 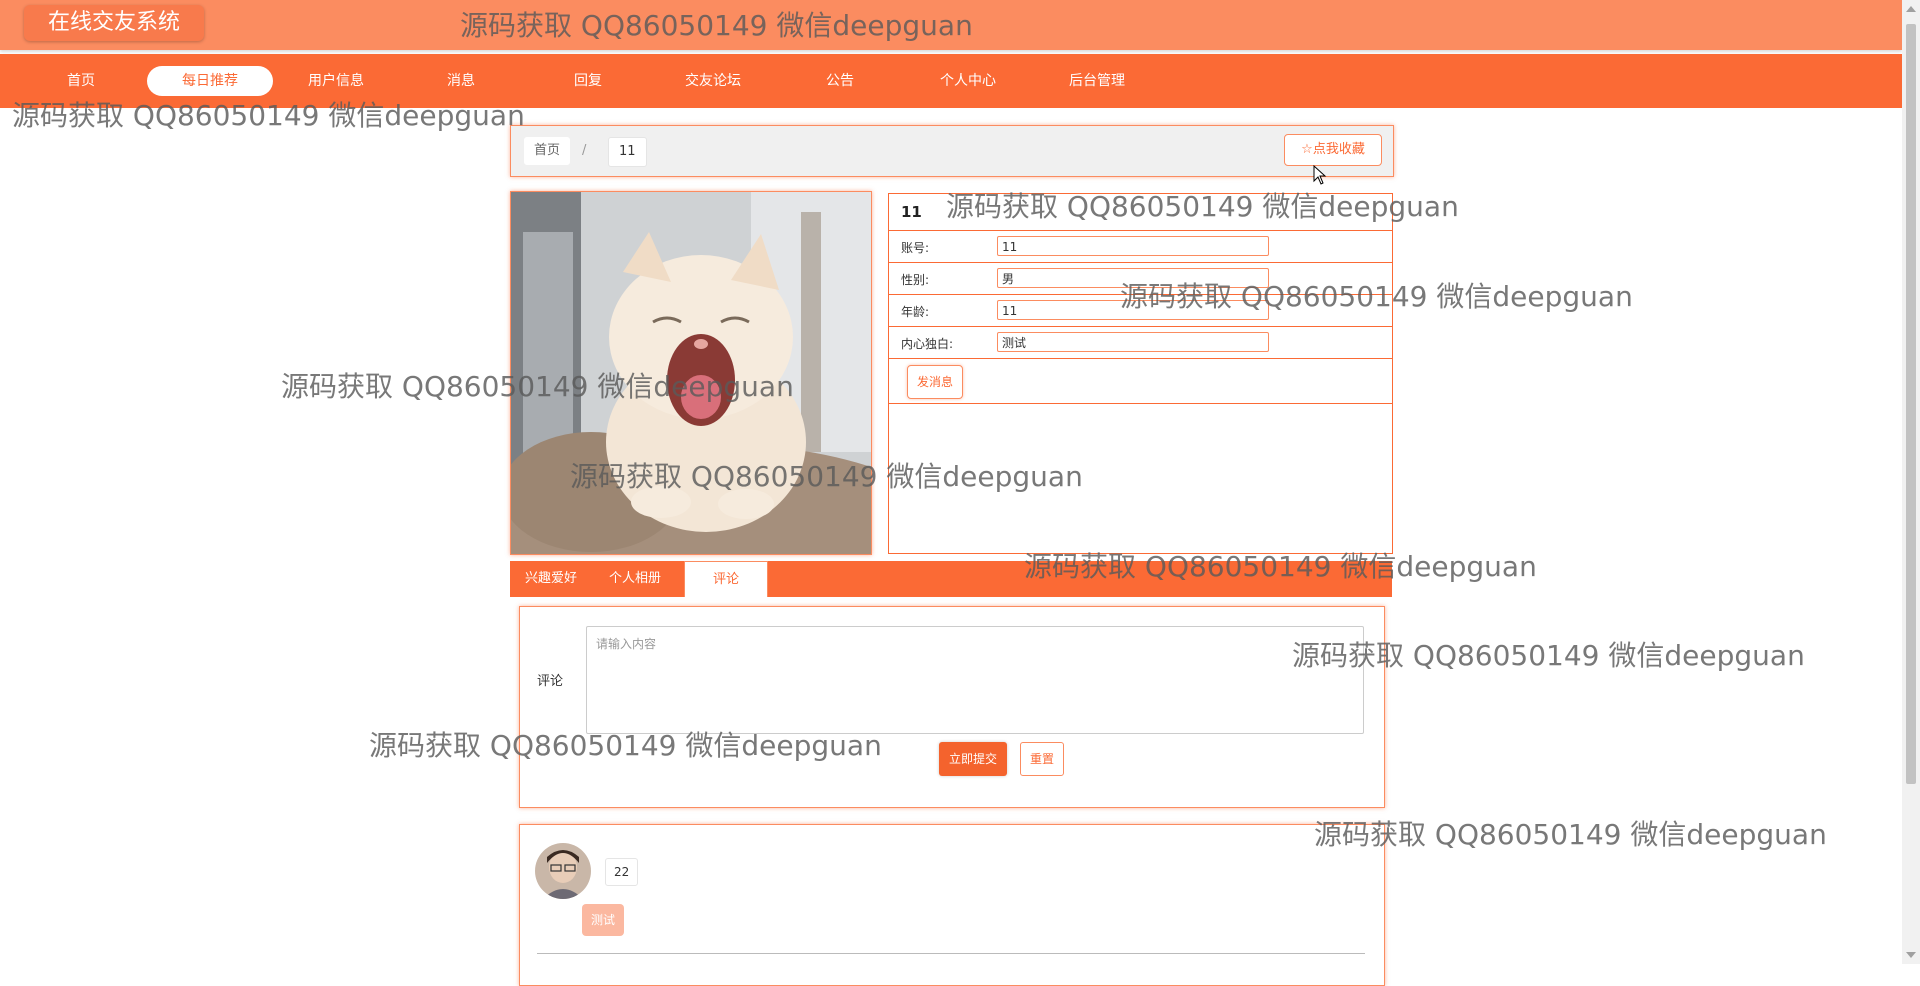 What do you see at coordinates (635, 579) in the screenshot?
I see `tab-album: 个人相册` at bounding box center [635, 579].